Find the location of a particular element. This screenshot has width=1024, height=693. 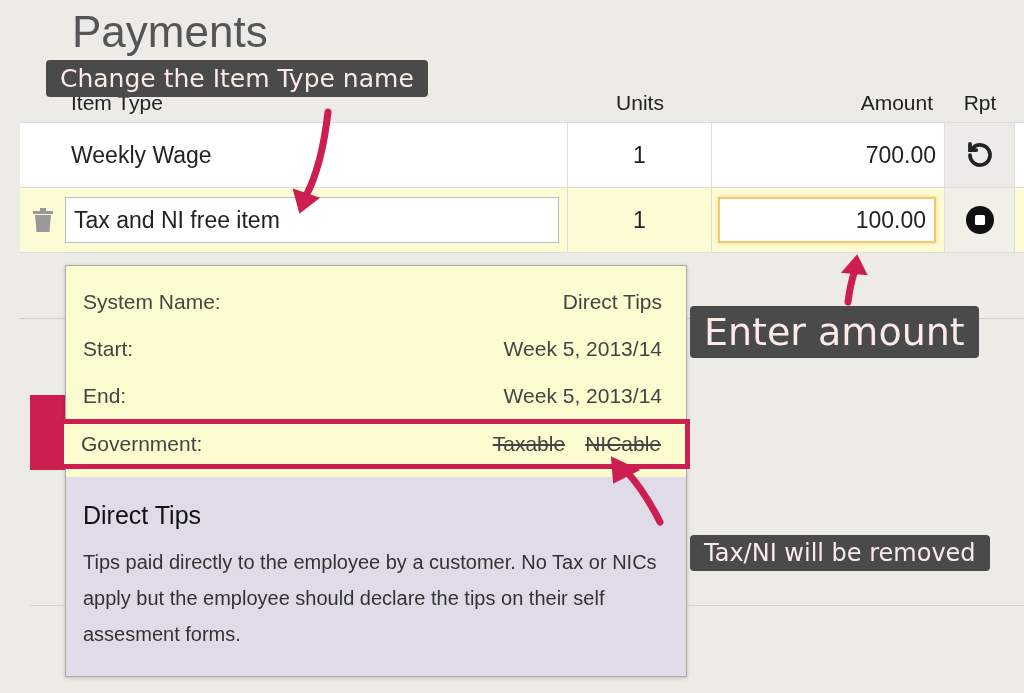

callout-label: Tax/NI will be removed is located at coordinates (840, 553).